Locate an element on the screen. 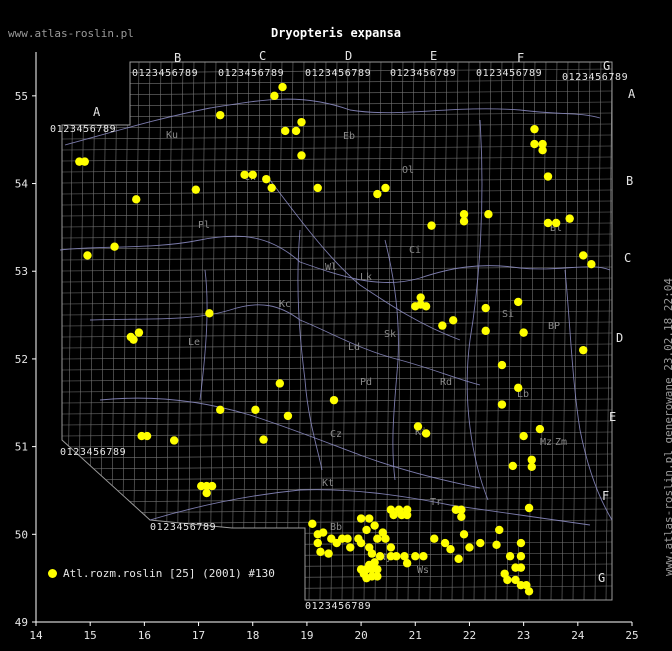 This screenshot has width=672, height=651. y-tick-label: 53 is located at coordinates (21, 271).